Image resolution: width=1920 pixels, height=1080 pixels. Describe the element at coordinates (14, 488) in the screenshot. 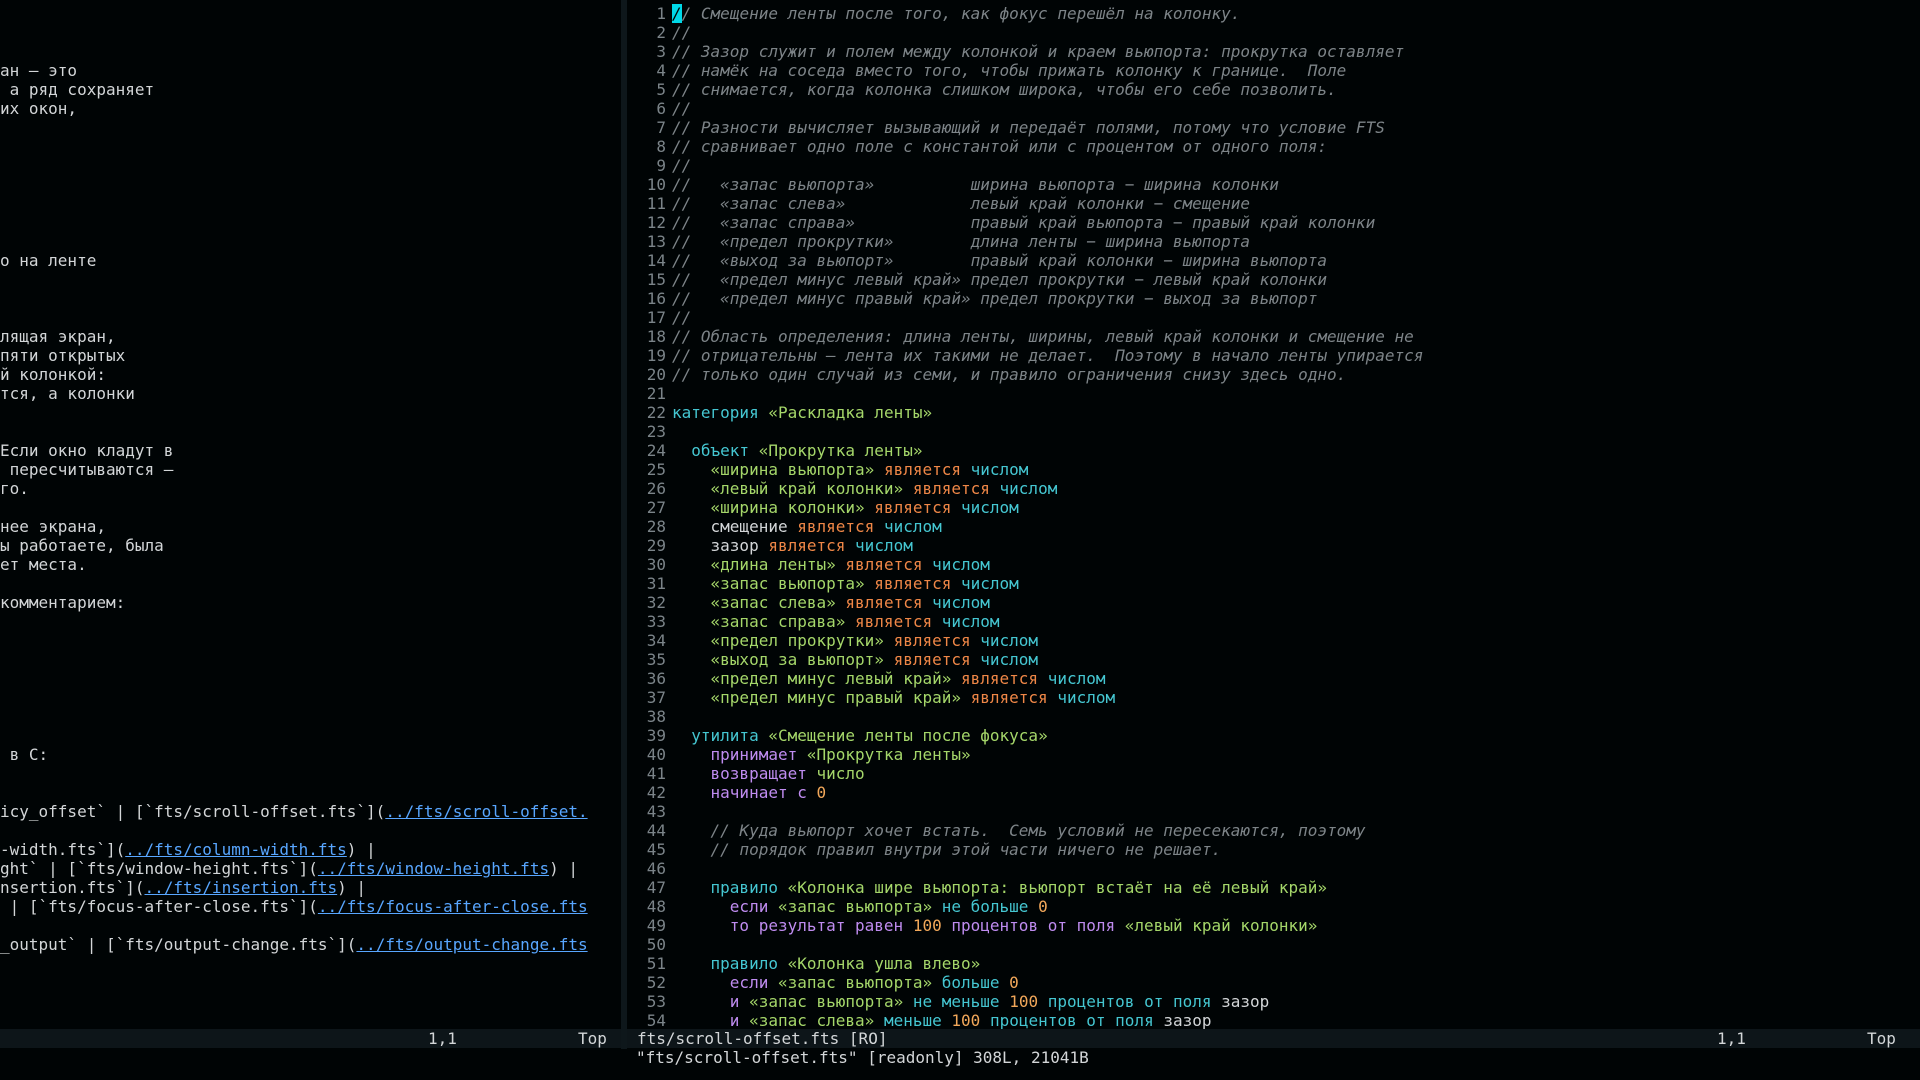

I see `left-line-26: го.` at that location.